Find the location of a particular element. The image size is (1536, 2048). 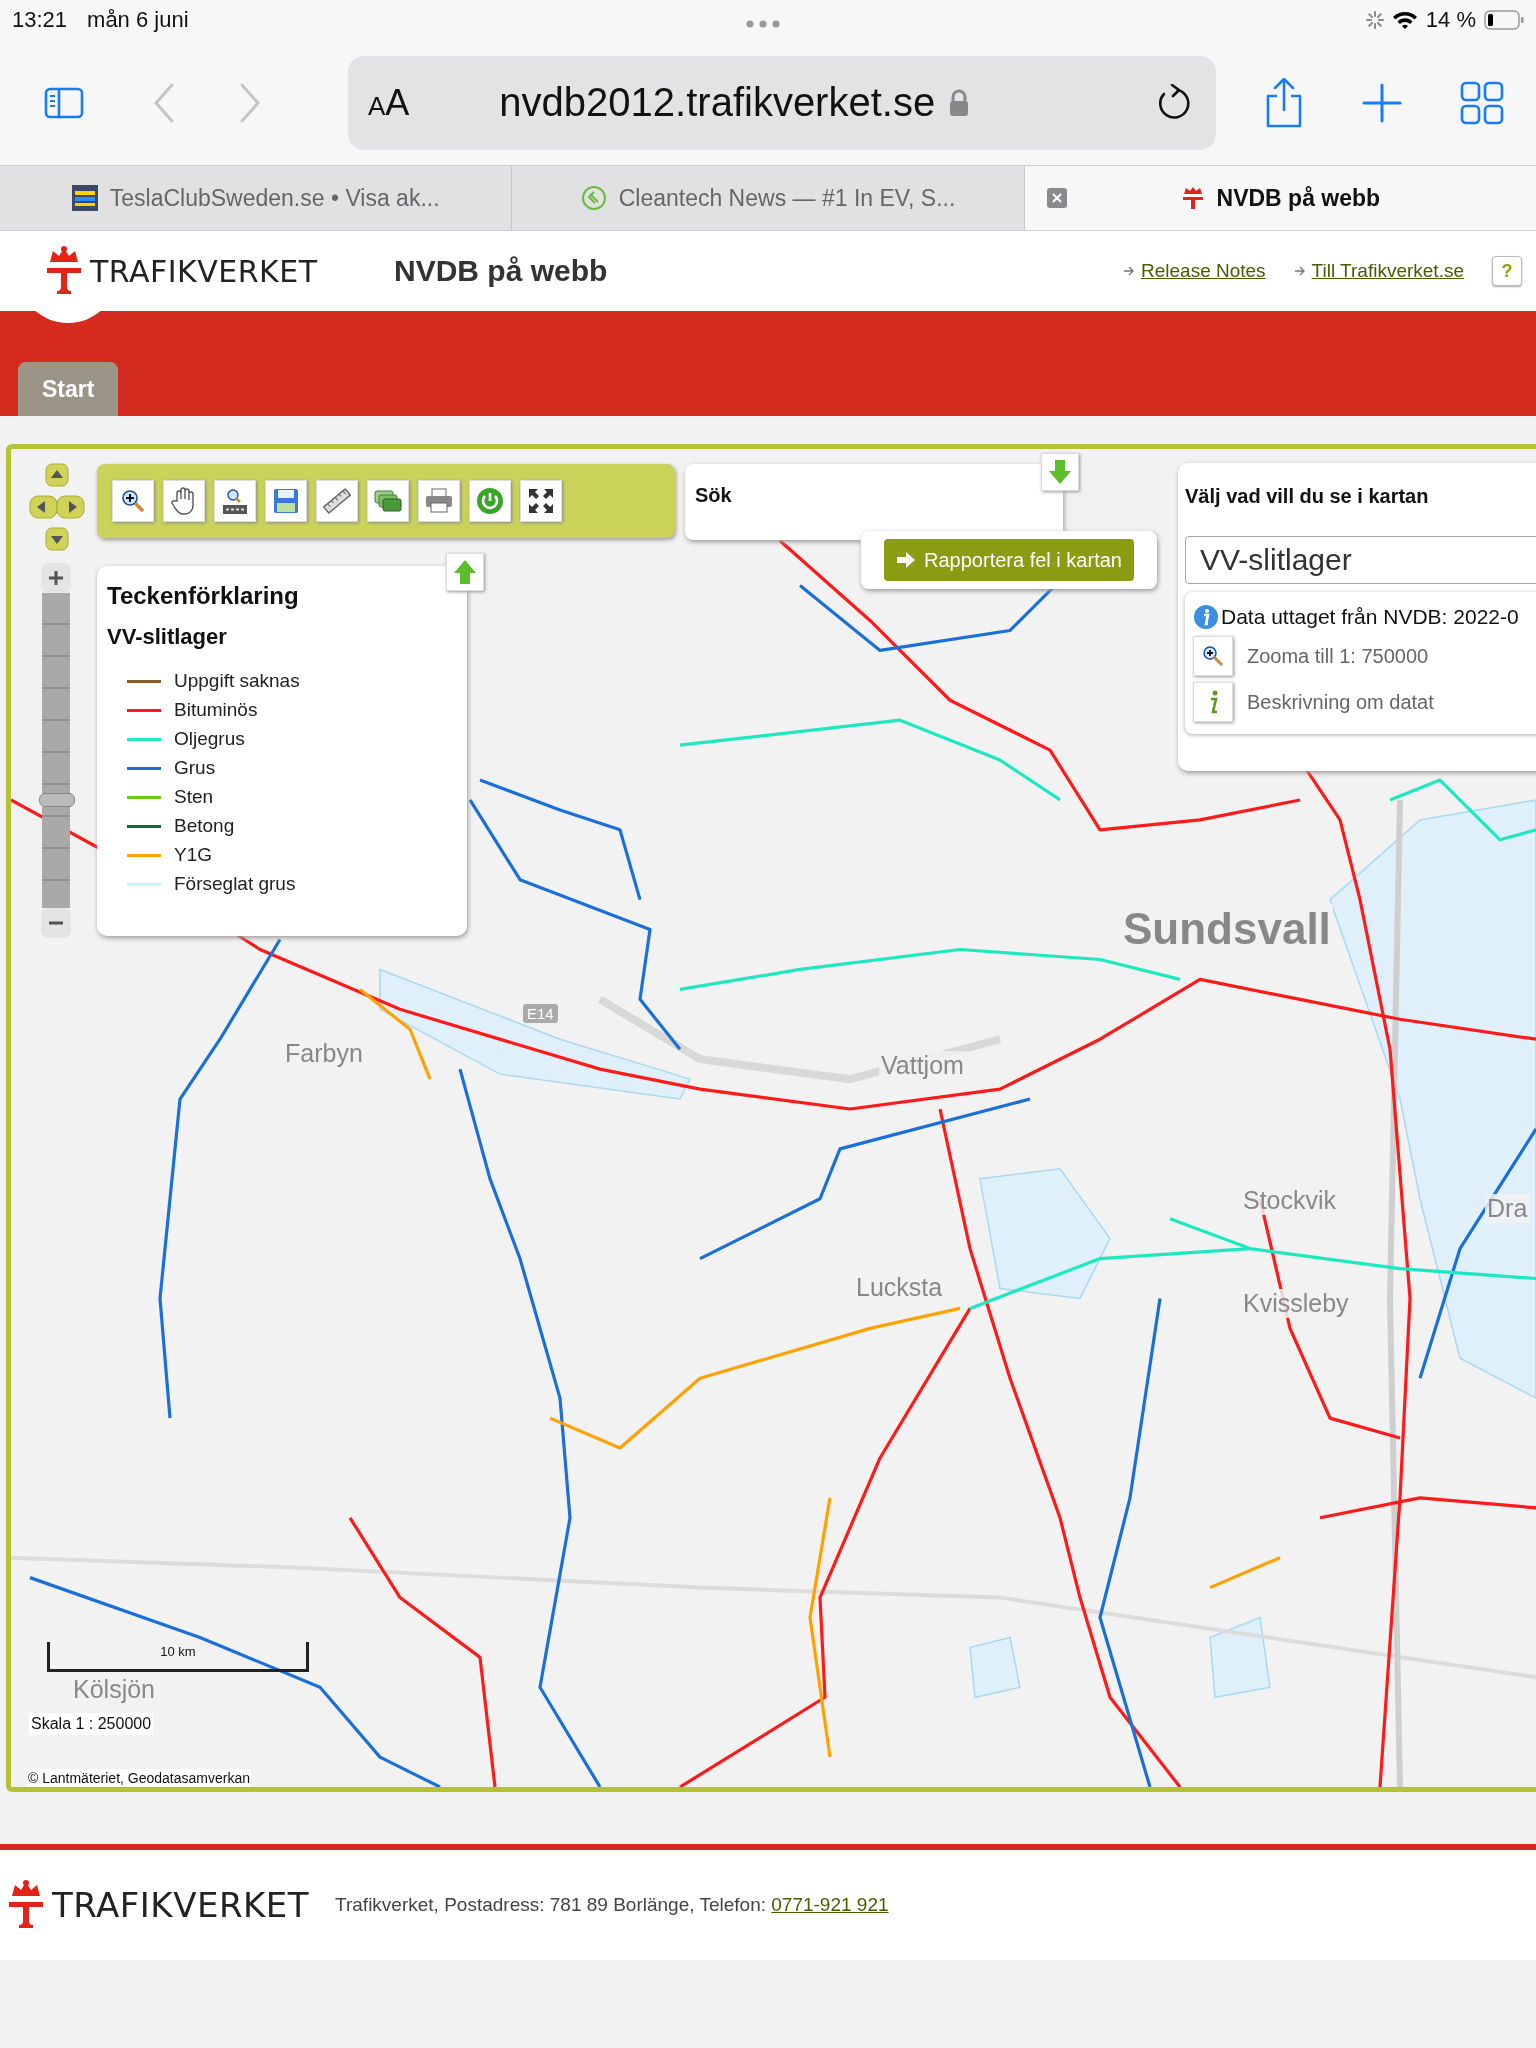

scale-text: Skala 1 : 250000 is located at coordinates (91, 1724).